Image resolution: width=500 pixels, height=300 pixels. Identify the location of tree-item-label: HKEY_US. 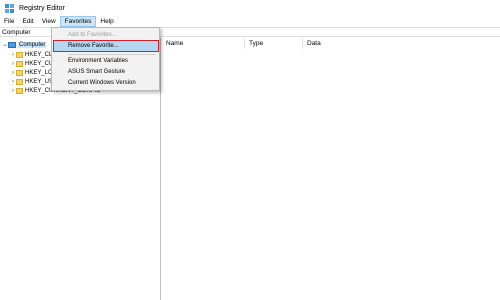
(39, 81).